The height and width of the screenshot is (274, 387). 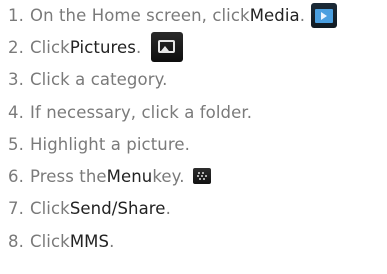 I want to click on step-emphasis: Media, so click(x=274, y=15).